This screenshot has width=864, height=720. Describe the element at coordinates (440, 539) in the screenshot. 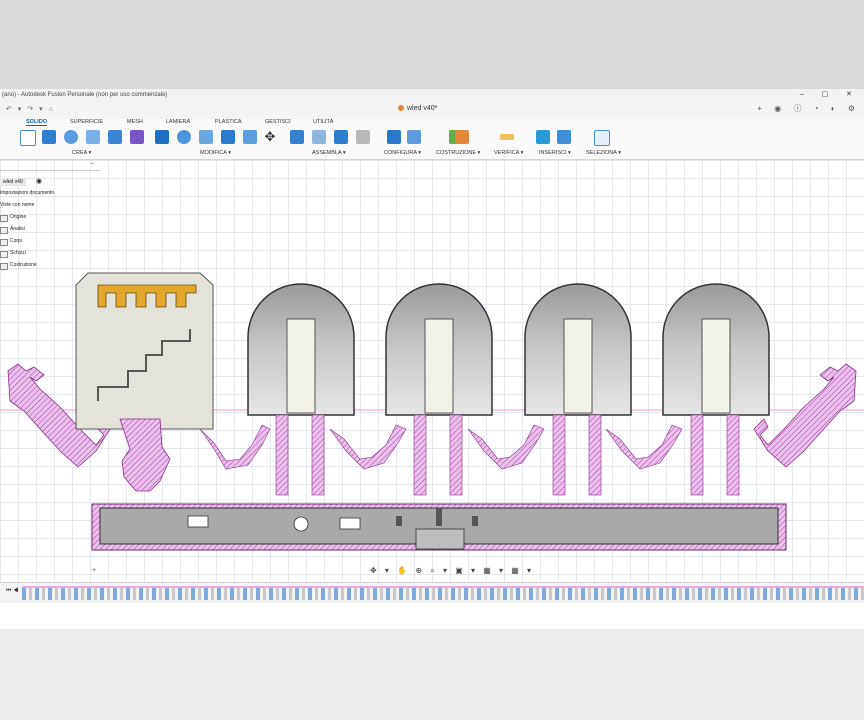

I see `center-clip` at that location.